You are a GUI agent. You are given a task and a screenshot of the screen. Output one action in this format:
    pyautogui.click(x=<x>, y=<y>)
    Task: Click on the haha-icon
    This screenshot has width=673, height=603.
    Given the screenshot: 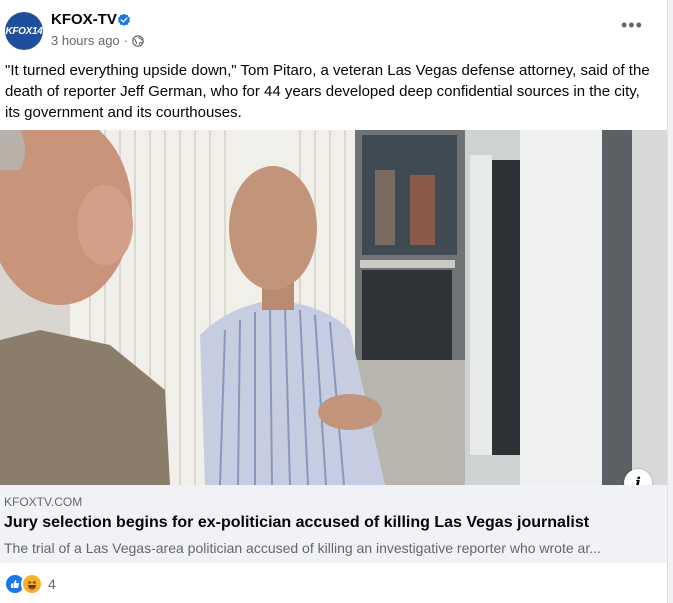 What is the action you would take?
    pyautogui.click(x=32, y=584)
    